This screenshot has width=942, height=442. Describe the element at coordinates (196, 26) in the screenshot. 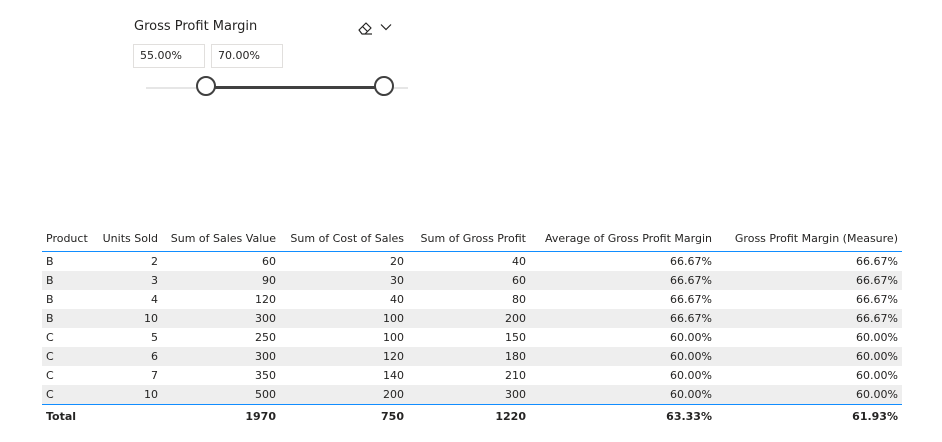

I see `slicer-title: Gross Profit Margin` at that location.